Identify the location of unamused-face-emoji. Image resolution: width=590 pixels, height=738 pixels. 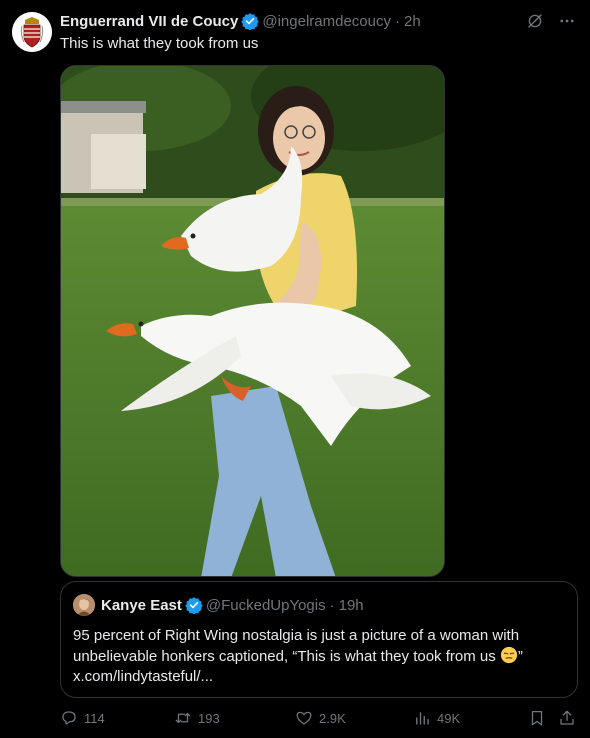
(509, 655).